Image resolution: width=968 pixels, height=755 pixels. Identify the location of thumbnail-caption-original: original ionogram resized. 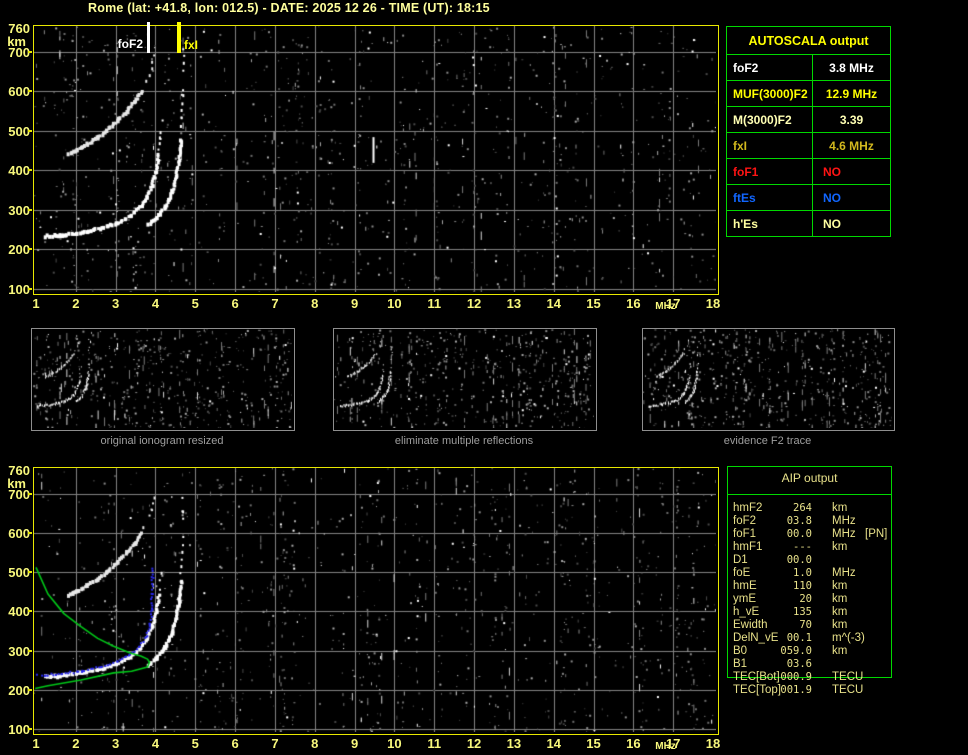
(162, 441).